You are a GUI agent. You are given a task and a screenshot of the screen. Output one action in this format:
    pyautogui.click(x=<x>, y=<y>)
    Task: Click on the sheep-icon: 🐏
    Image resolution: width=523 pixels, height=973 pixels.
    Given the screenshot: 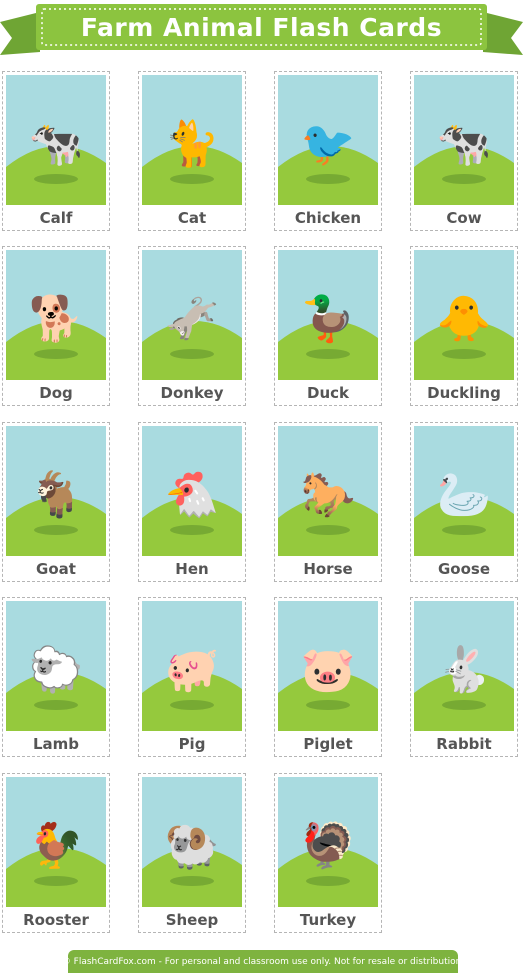 What is the action you would take?
    pyautogui.click(x=192, y=846)
    